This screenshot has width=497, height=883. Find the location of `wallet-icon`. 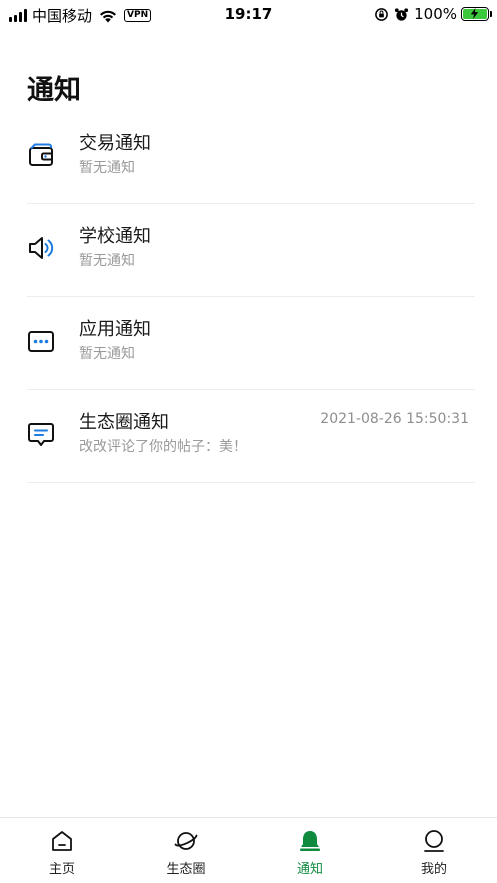

wallet-icon is located at coordinates (41, 154).